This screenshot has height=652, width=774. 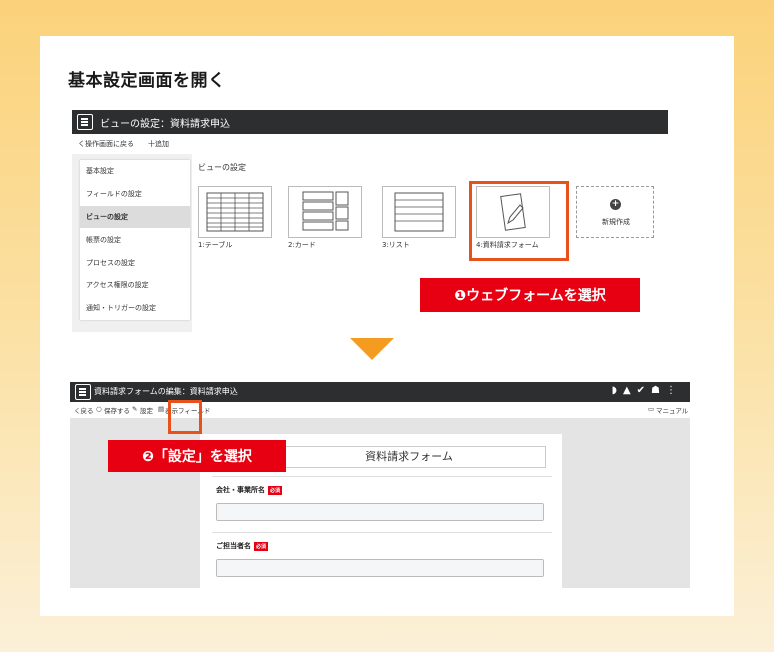 I want to click on panel-title: ビューの設定, so click(x=222, y=167).